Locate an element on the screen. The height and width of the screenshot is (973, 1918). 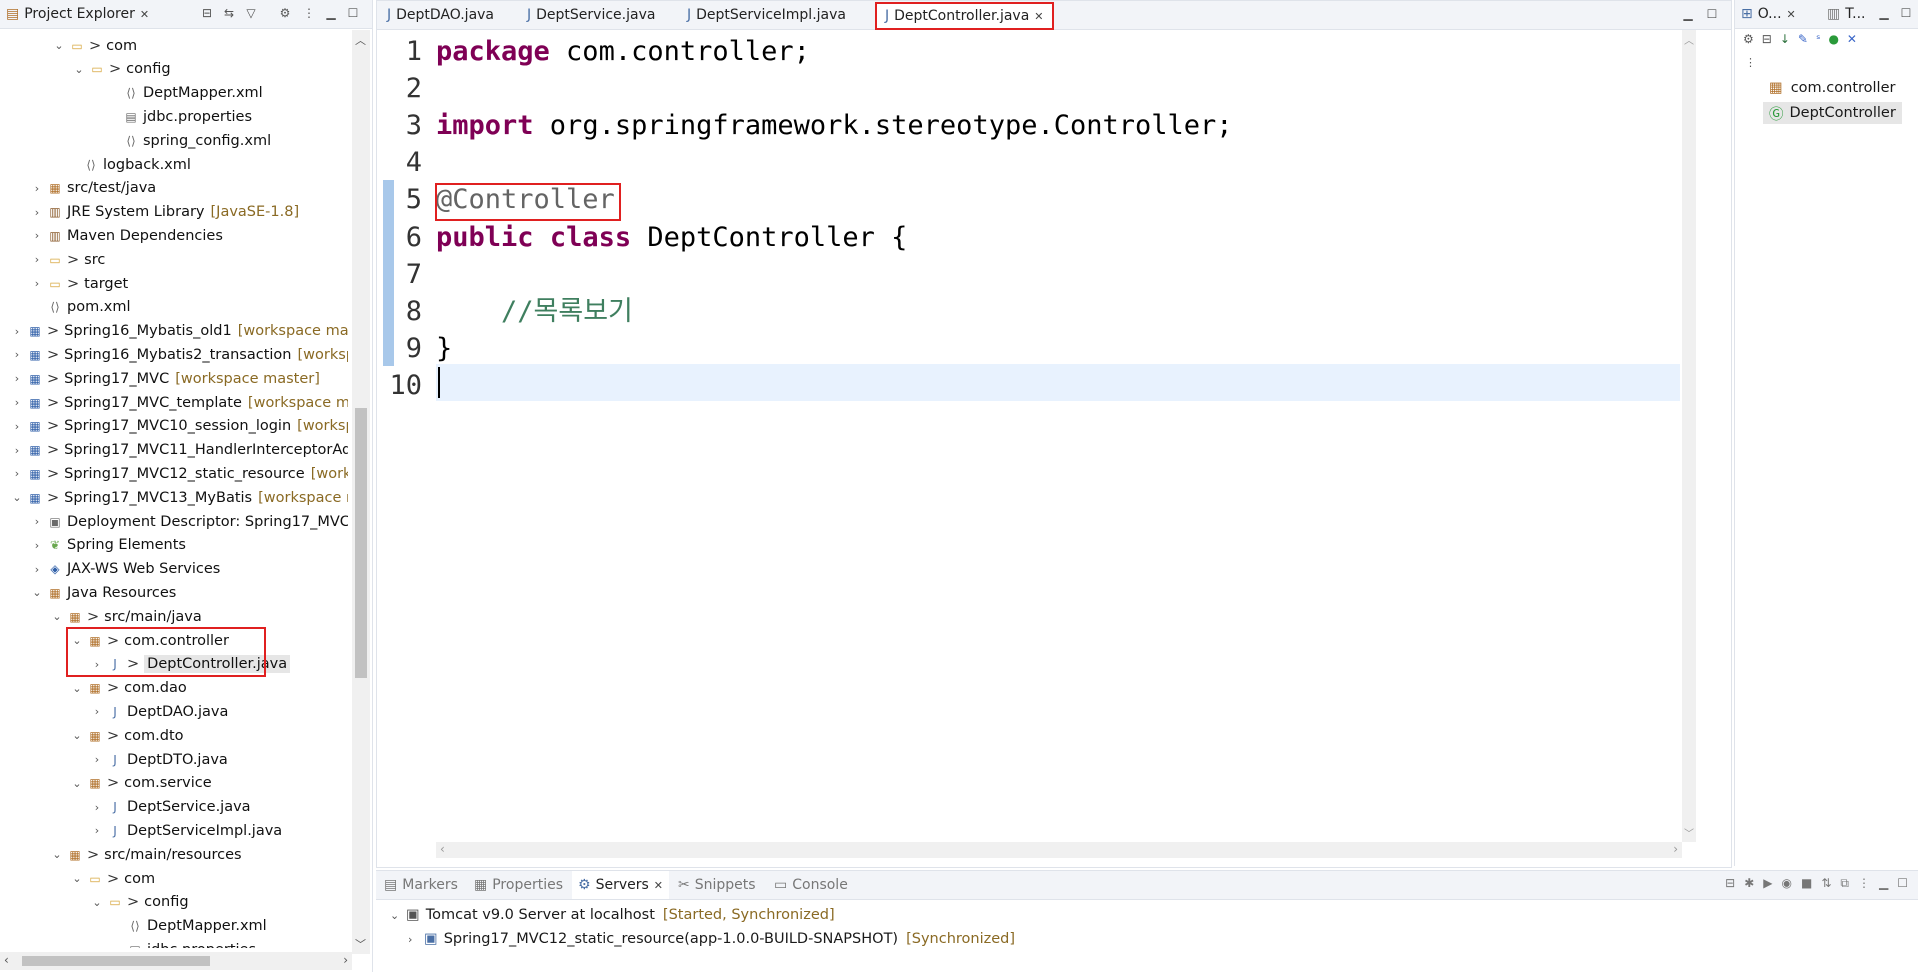
tree-item: ⌄ ▦ >Spring17_MVC13_MyBatis [workspace mas is located at coordinates (179, 497).